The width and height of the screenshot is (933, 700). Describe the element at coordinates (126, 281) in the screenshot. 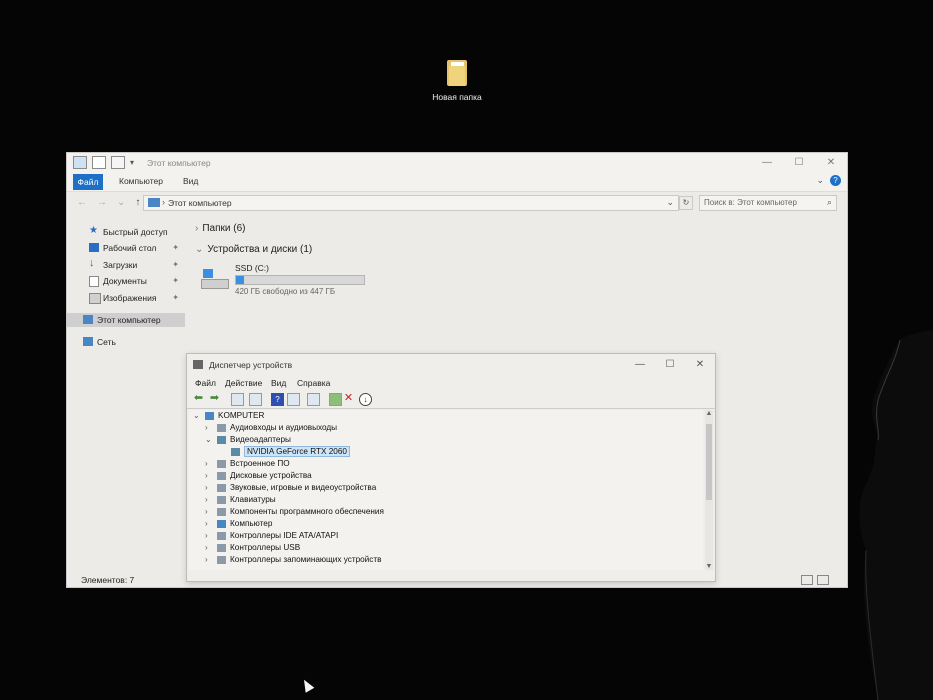

I see `sidebar-item-documents: Документы ✦` at that location.